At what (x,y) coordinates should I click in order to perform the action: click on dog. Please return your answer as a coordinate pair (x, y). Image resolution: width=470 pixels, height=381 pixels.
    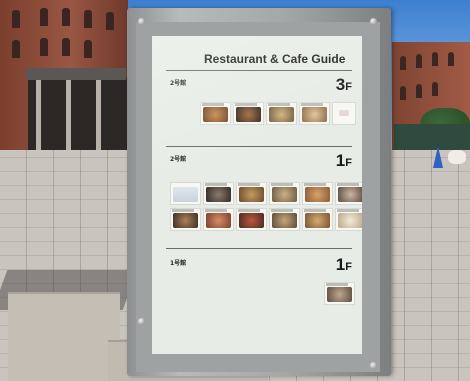
    Looking at the image, I should click on (457, 157).